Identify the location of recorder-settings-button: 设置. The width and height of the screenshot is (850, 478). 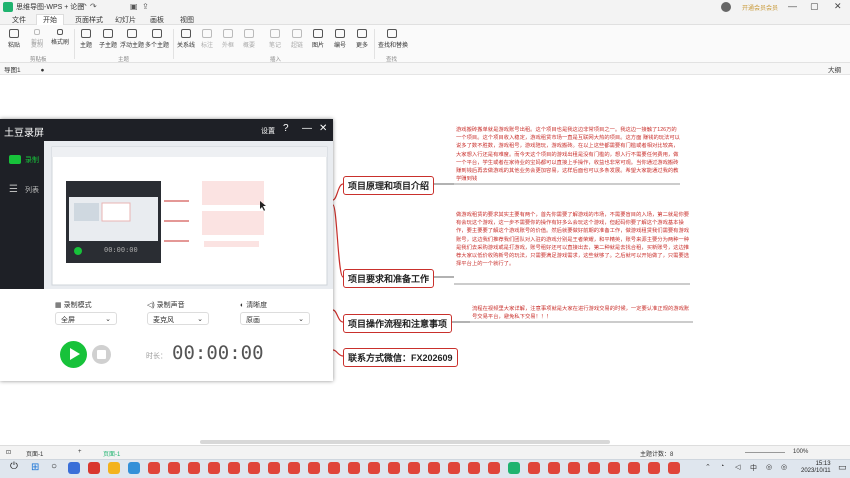
(268, 131).